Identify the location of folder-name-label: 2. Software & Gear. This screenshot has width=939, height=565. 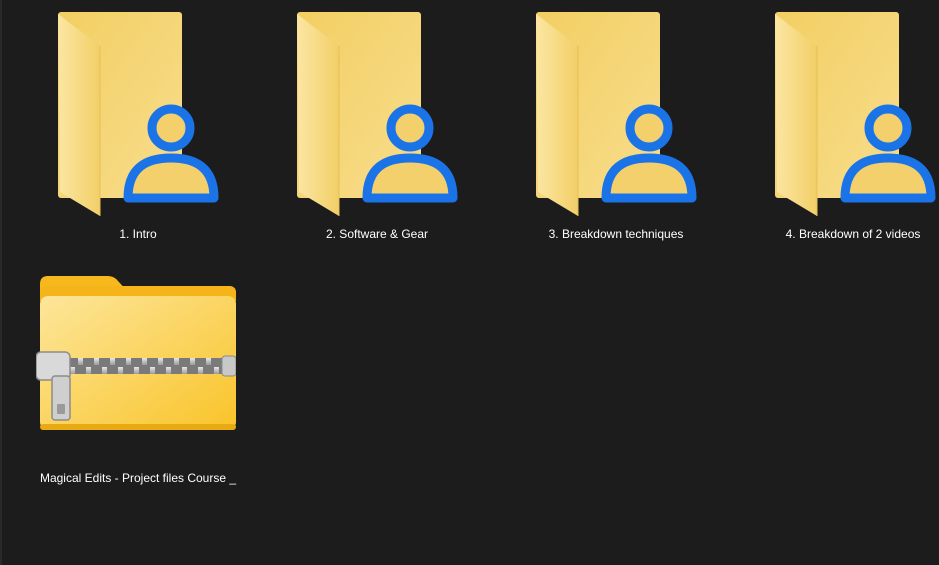
(377, 234).